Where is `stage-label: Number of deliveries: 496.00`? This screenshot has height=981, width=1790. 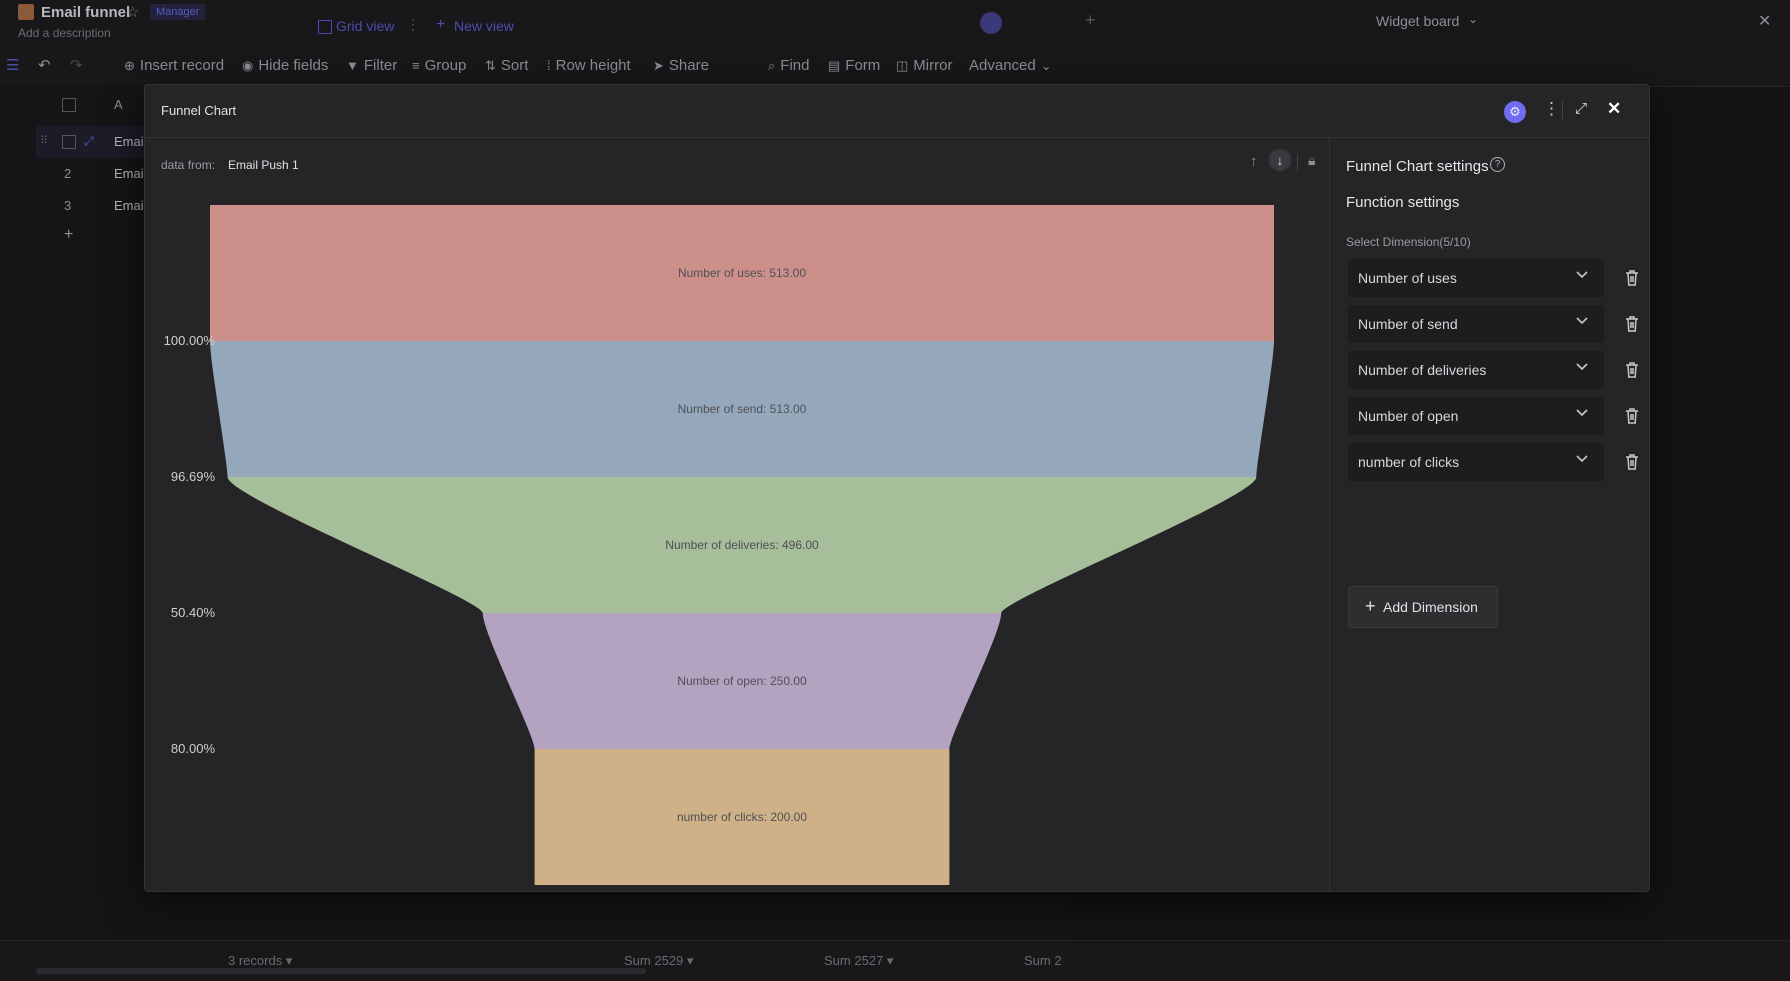
stage-label: Number of deliveries: 496.00 is located at coordinates (742, 545).